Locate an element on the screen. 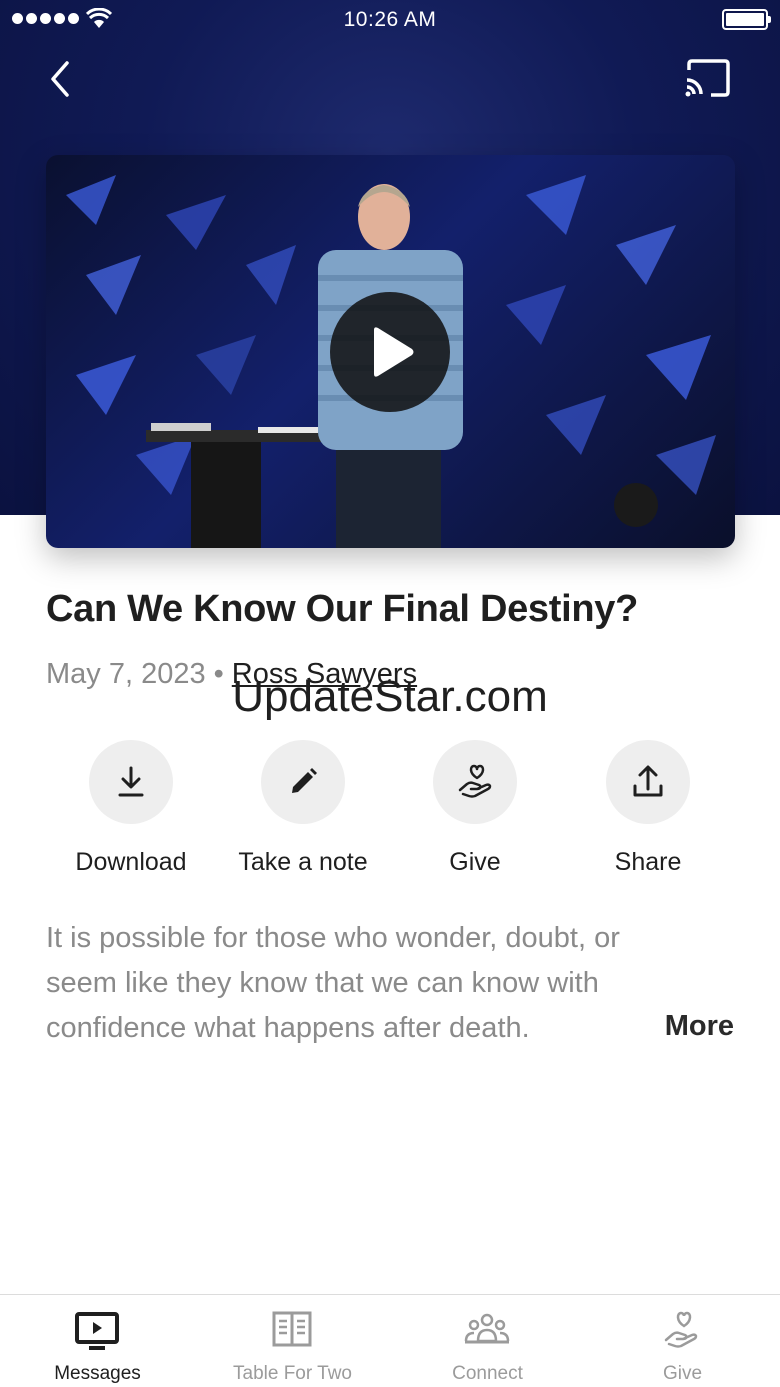 The image size is (780, 1387). download-icon is located at coordinates (131, 781).